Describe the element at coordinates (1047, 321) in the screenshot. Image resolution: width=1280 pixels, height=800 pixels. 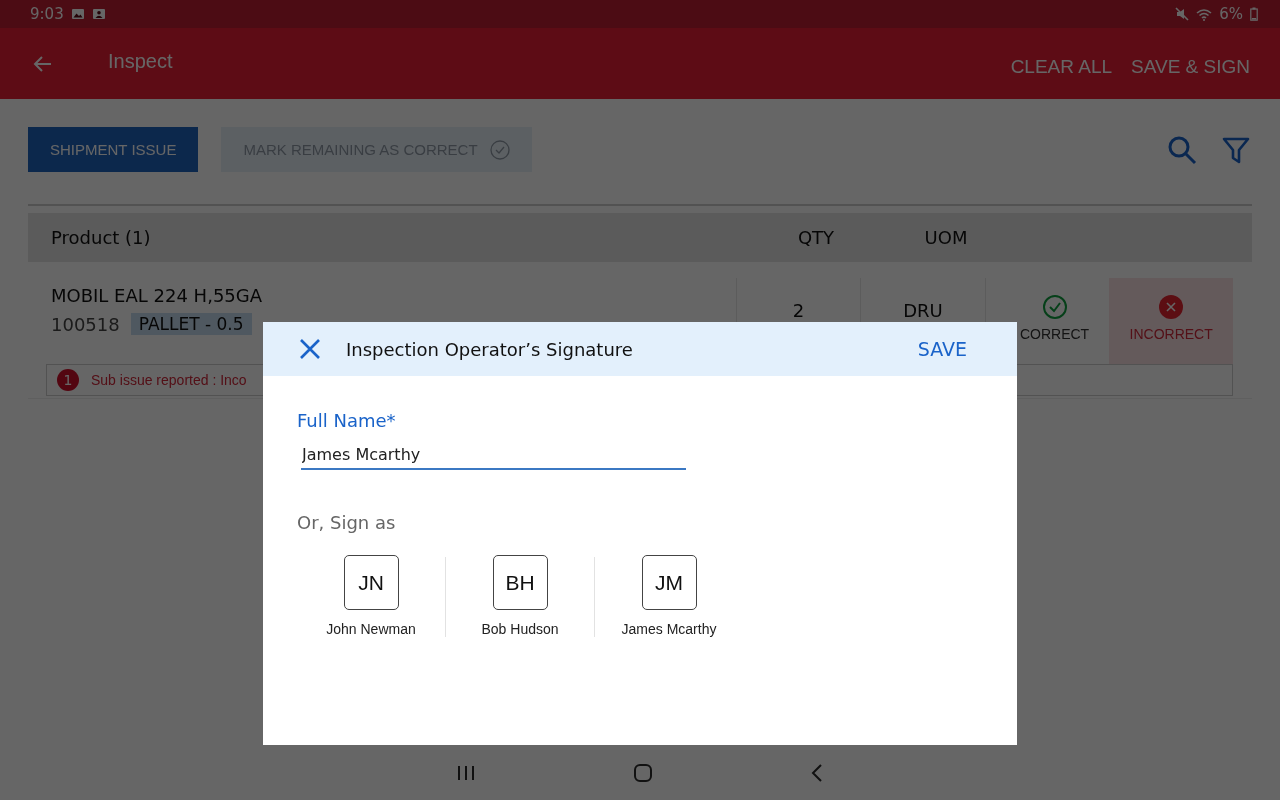
I see `correct-toggle: CORRECT` at that location.